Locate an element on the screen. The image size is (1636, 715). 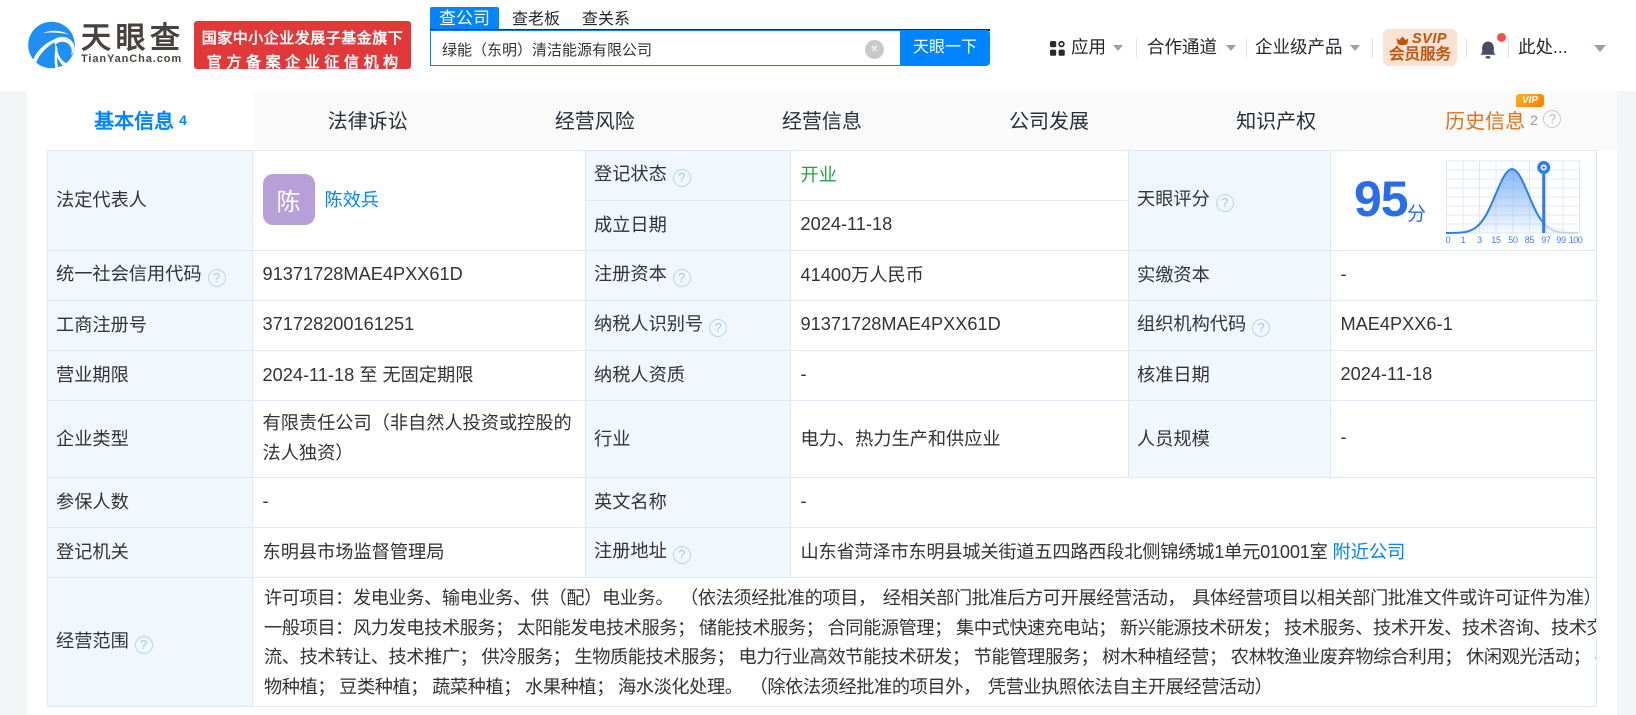
svg-text: 100 is located at coordinates (1576, 240).